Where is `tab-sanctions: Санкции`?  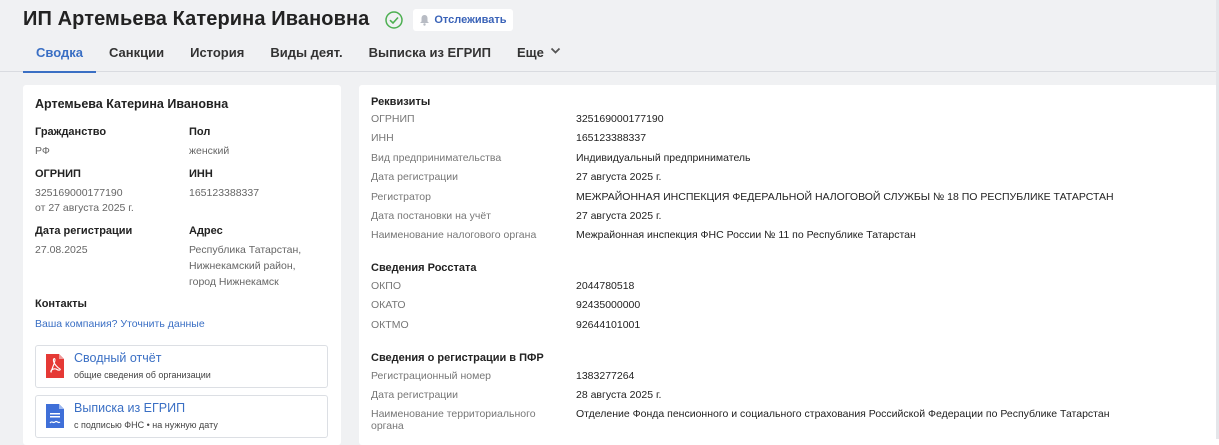 tab-sanctions: Санкции is located at coordinates (136, 58).